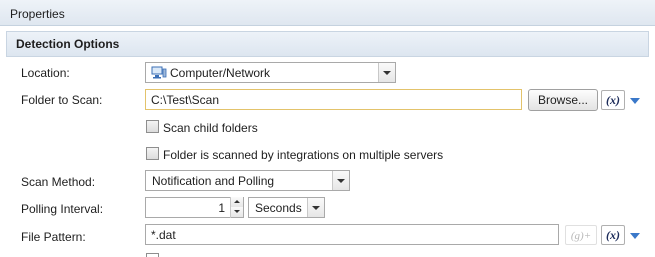 This screenshot has height=257, width=655. What do you see at coordinates (152, 126) in the screenshot?
I see `scan-child-checkbox` at bounding box center [152, 126].